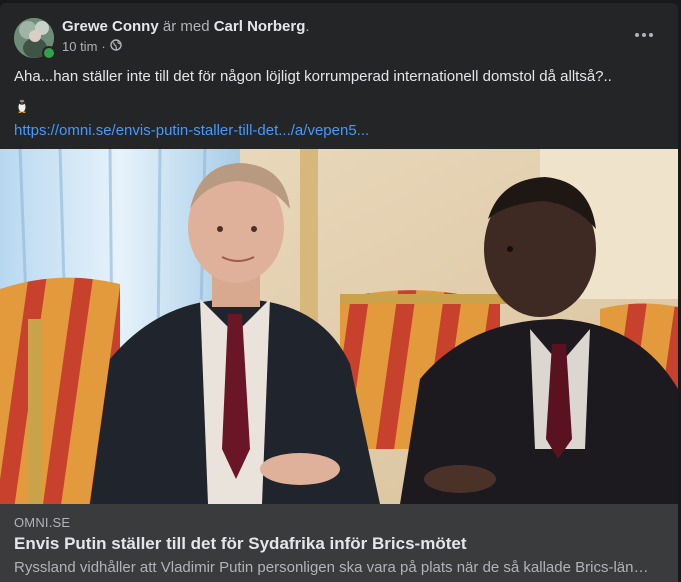 Image resolution: width=681 pixels, height=582 pixels. Describe the element at coordinates (79, 46) in the screenshot. I see `post-time: 10 tim` at that location.